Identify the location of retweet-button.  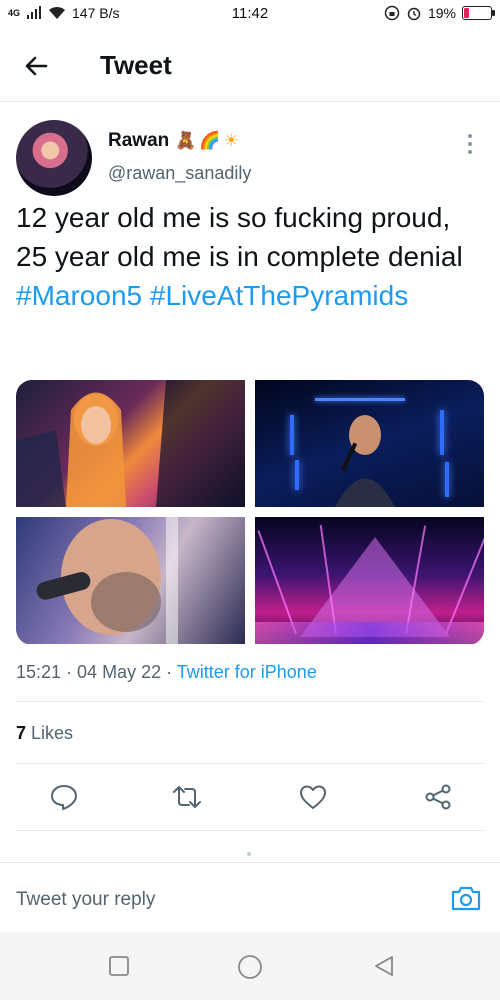
(187, 797).